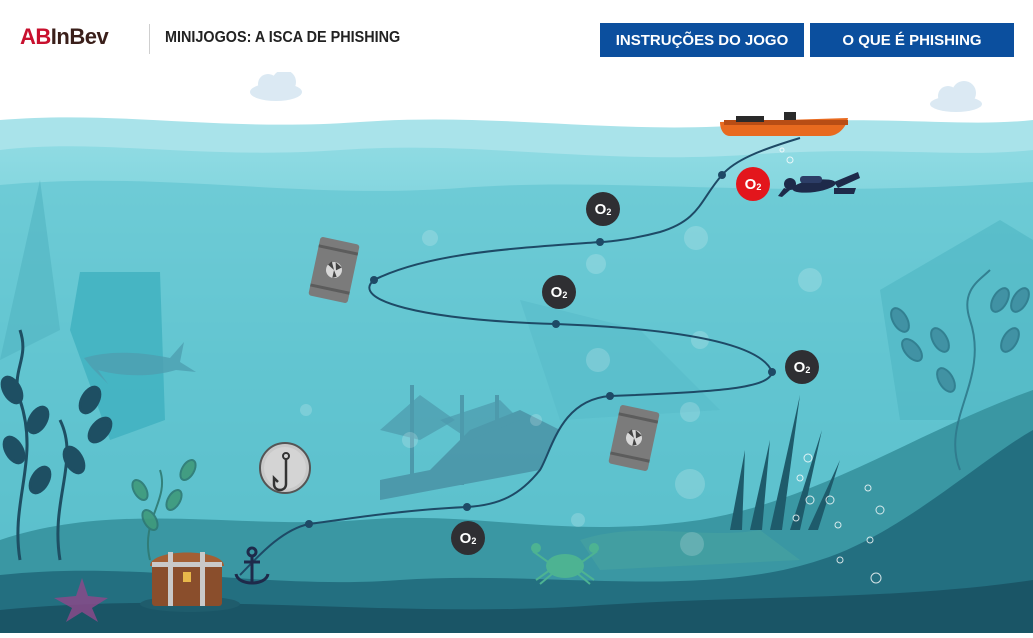 This screenshot has height=638, width=1033. Describe the element at coordinates (149, 39) in the screenshot. I see `header-divider` at that location.